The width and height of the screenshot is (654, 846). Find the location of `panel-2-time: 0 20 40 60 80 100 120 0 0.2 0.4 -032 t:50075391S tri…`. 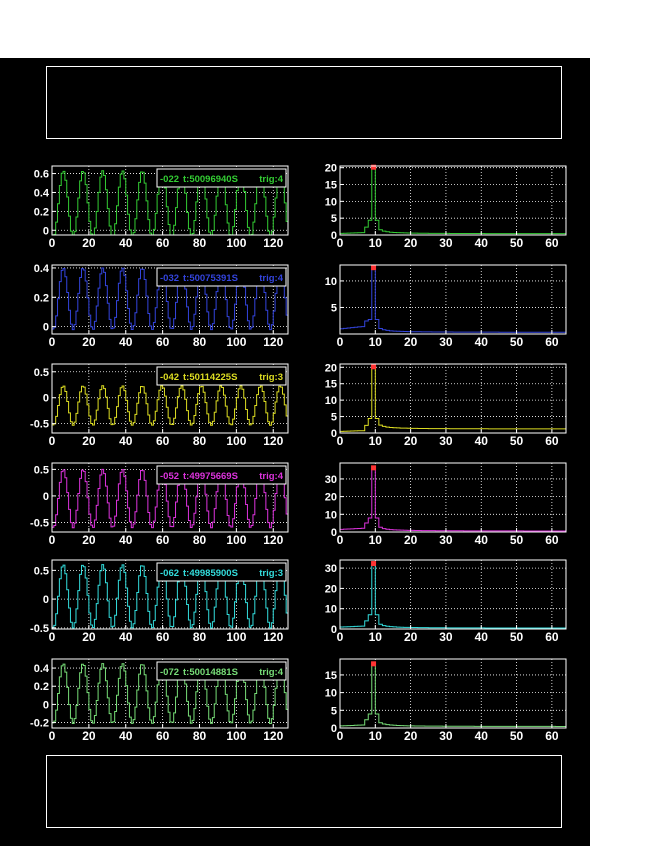

panel-2-time: 0 20 40 60 80 100 120 0 0.2 0.4 -032 t:50075391S tri… is located at coordinates (161, 306).